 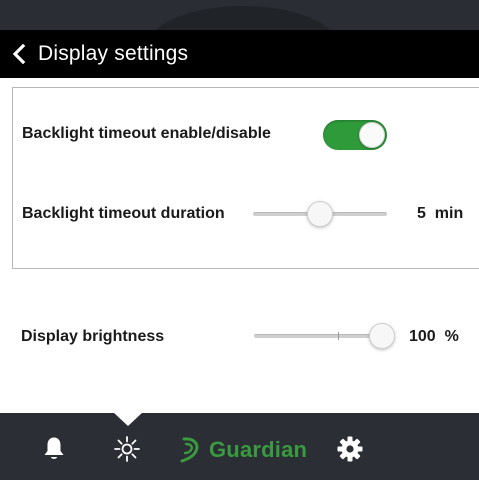 I want to click on bottom-nav-bar: Guardian, so click(x=239, y=446).